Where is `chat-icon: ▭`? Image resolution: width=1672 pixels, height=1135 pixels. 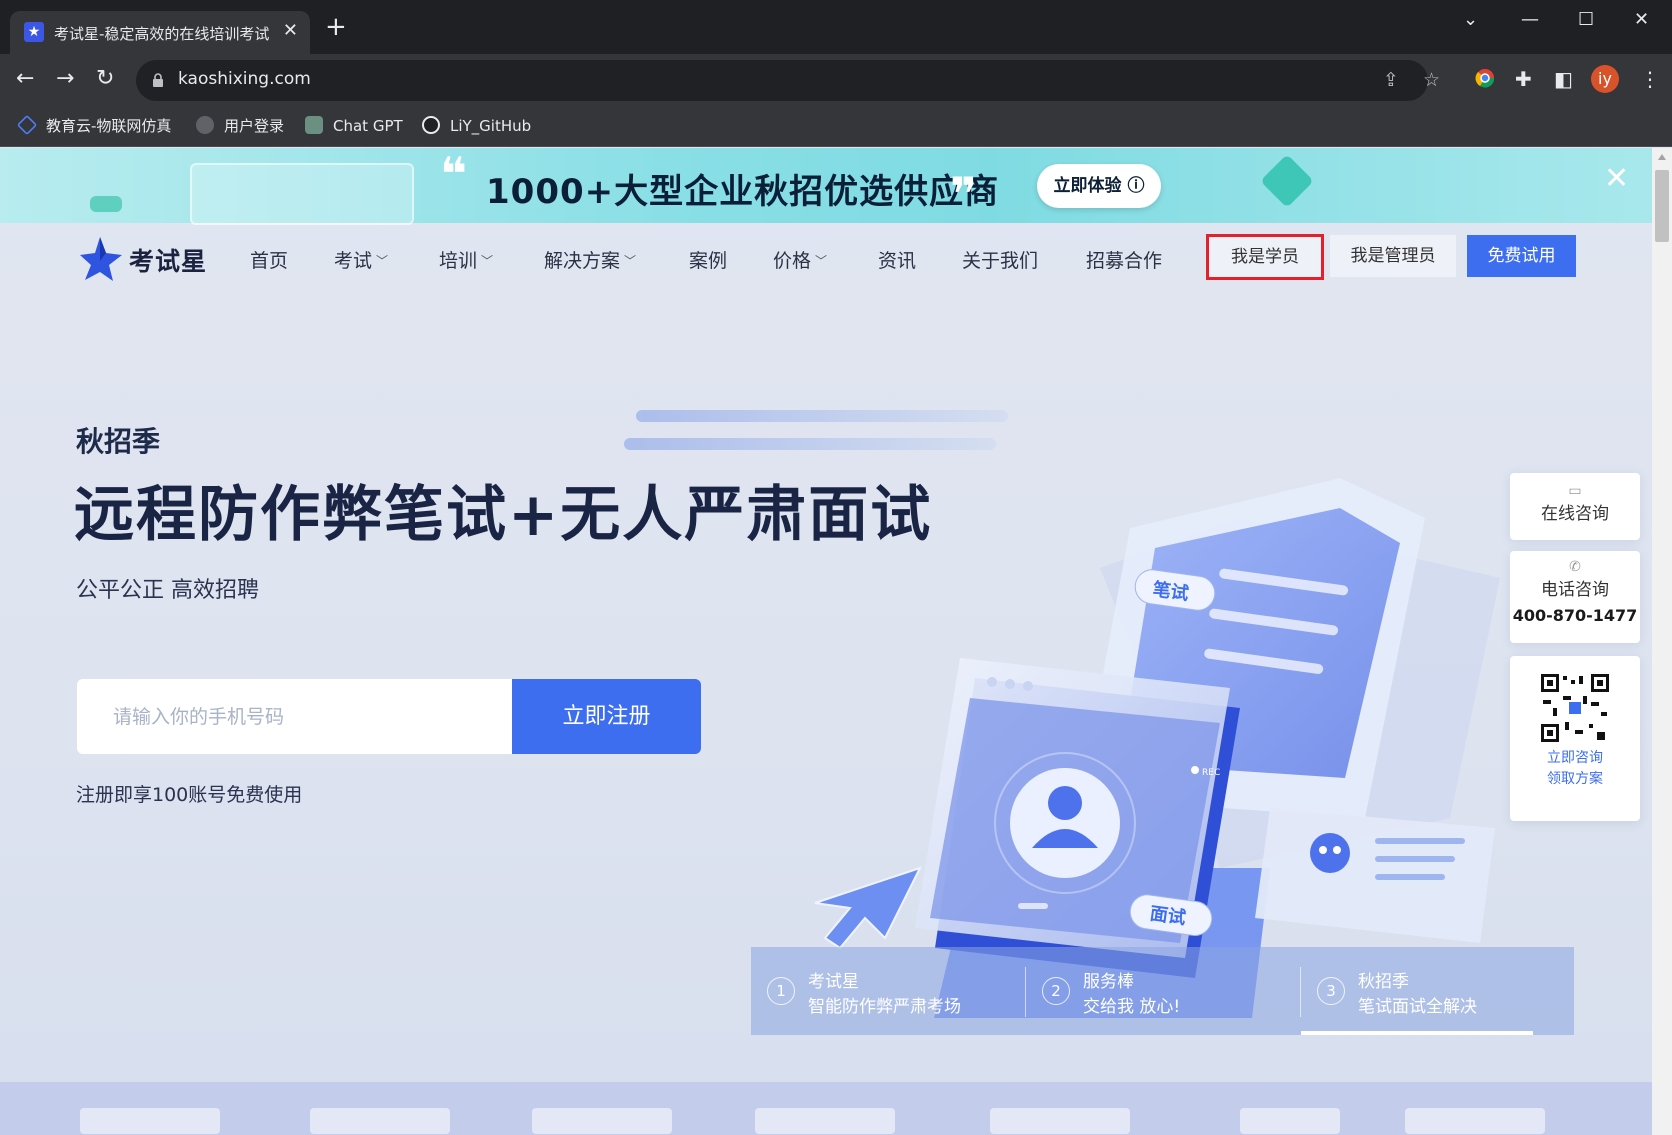
chat-icon: ▭ is located at coordinates (1575, 491).